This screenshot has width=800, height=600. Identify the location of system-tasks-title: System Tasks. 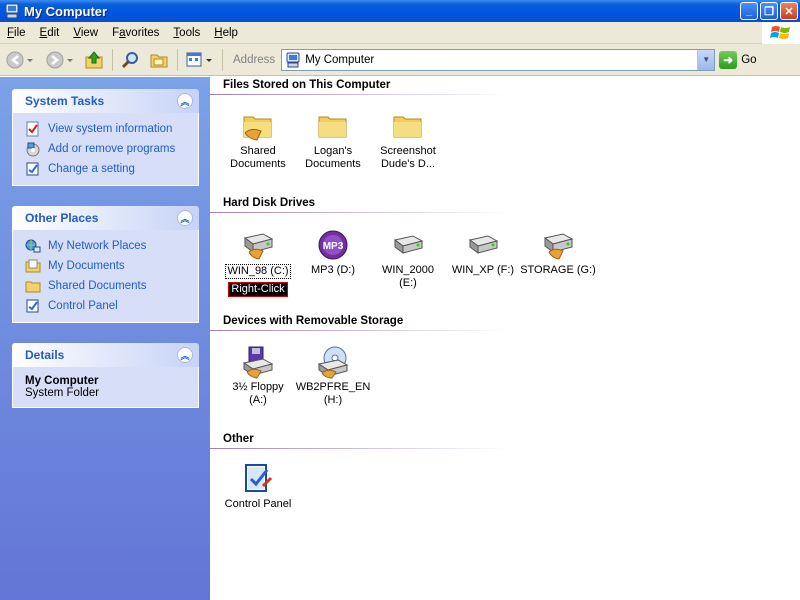
(64, 101).